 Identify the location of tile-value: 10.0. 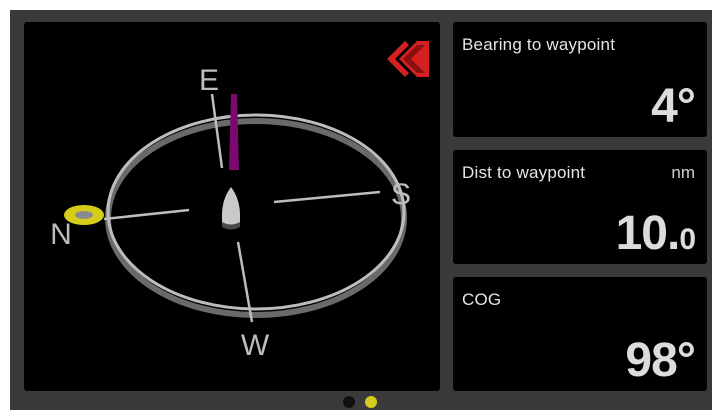
(655, 233).